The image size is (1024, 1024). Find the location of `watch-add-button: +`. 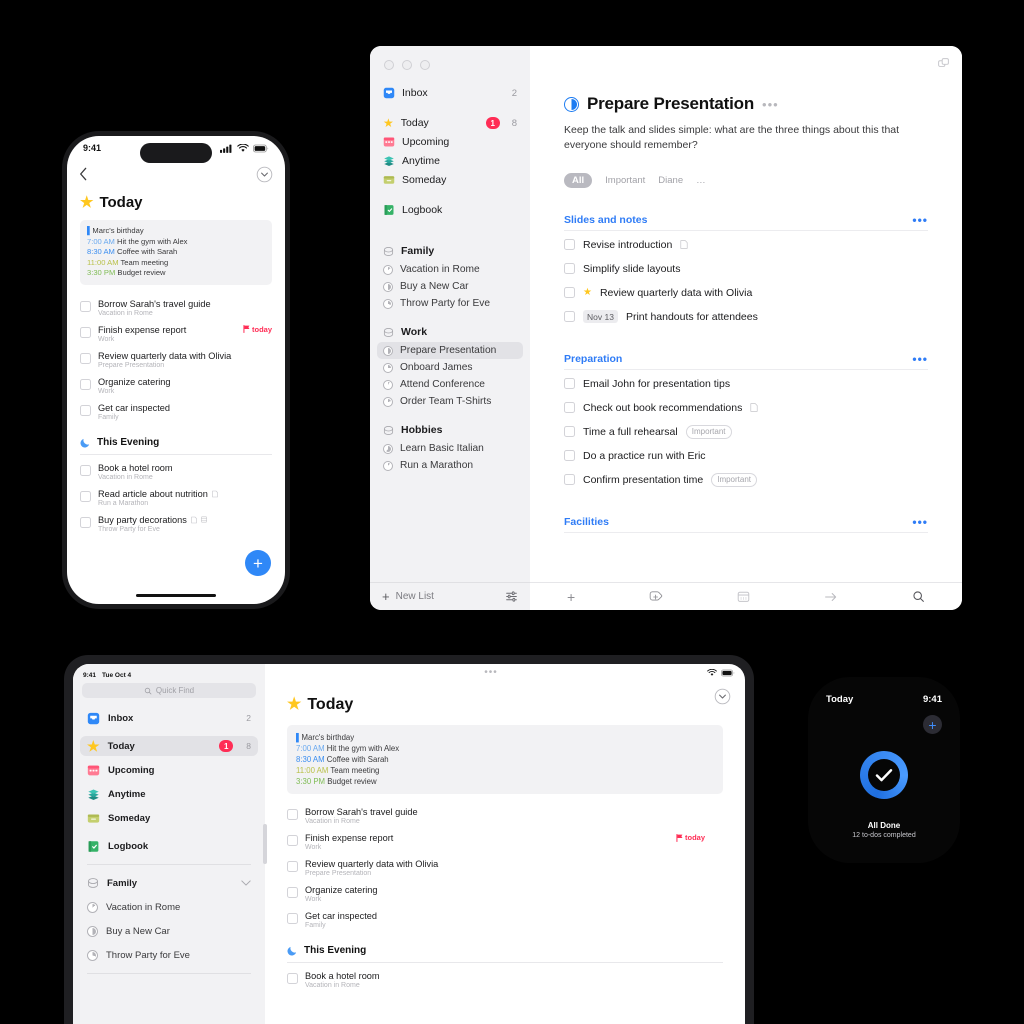

watch-add-button: + is located at coordinates (932, 724).